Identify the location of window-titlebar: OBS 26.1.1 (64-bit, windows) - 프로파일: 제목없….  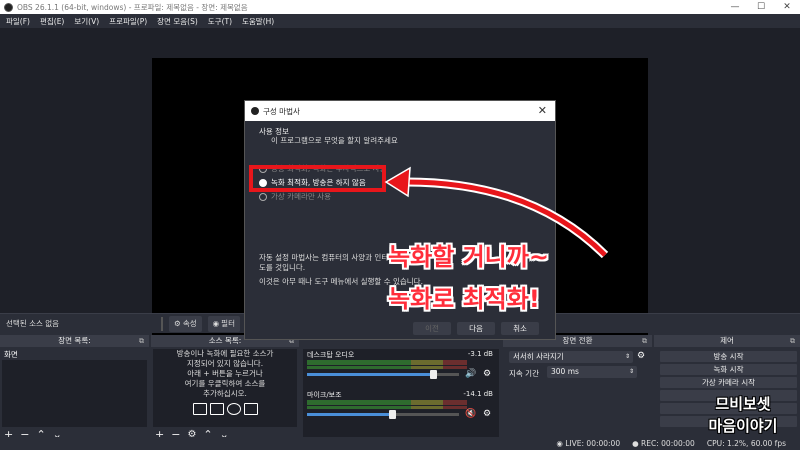
(400, 7).